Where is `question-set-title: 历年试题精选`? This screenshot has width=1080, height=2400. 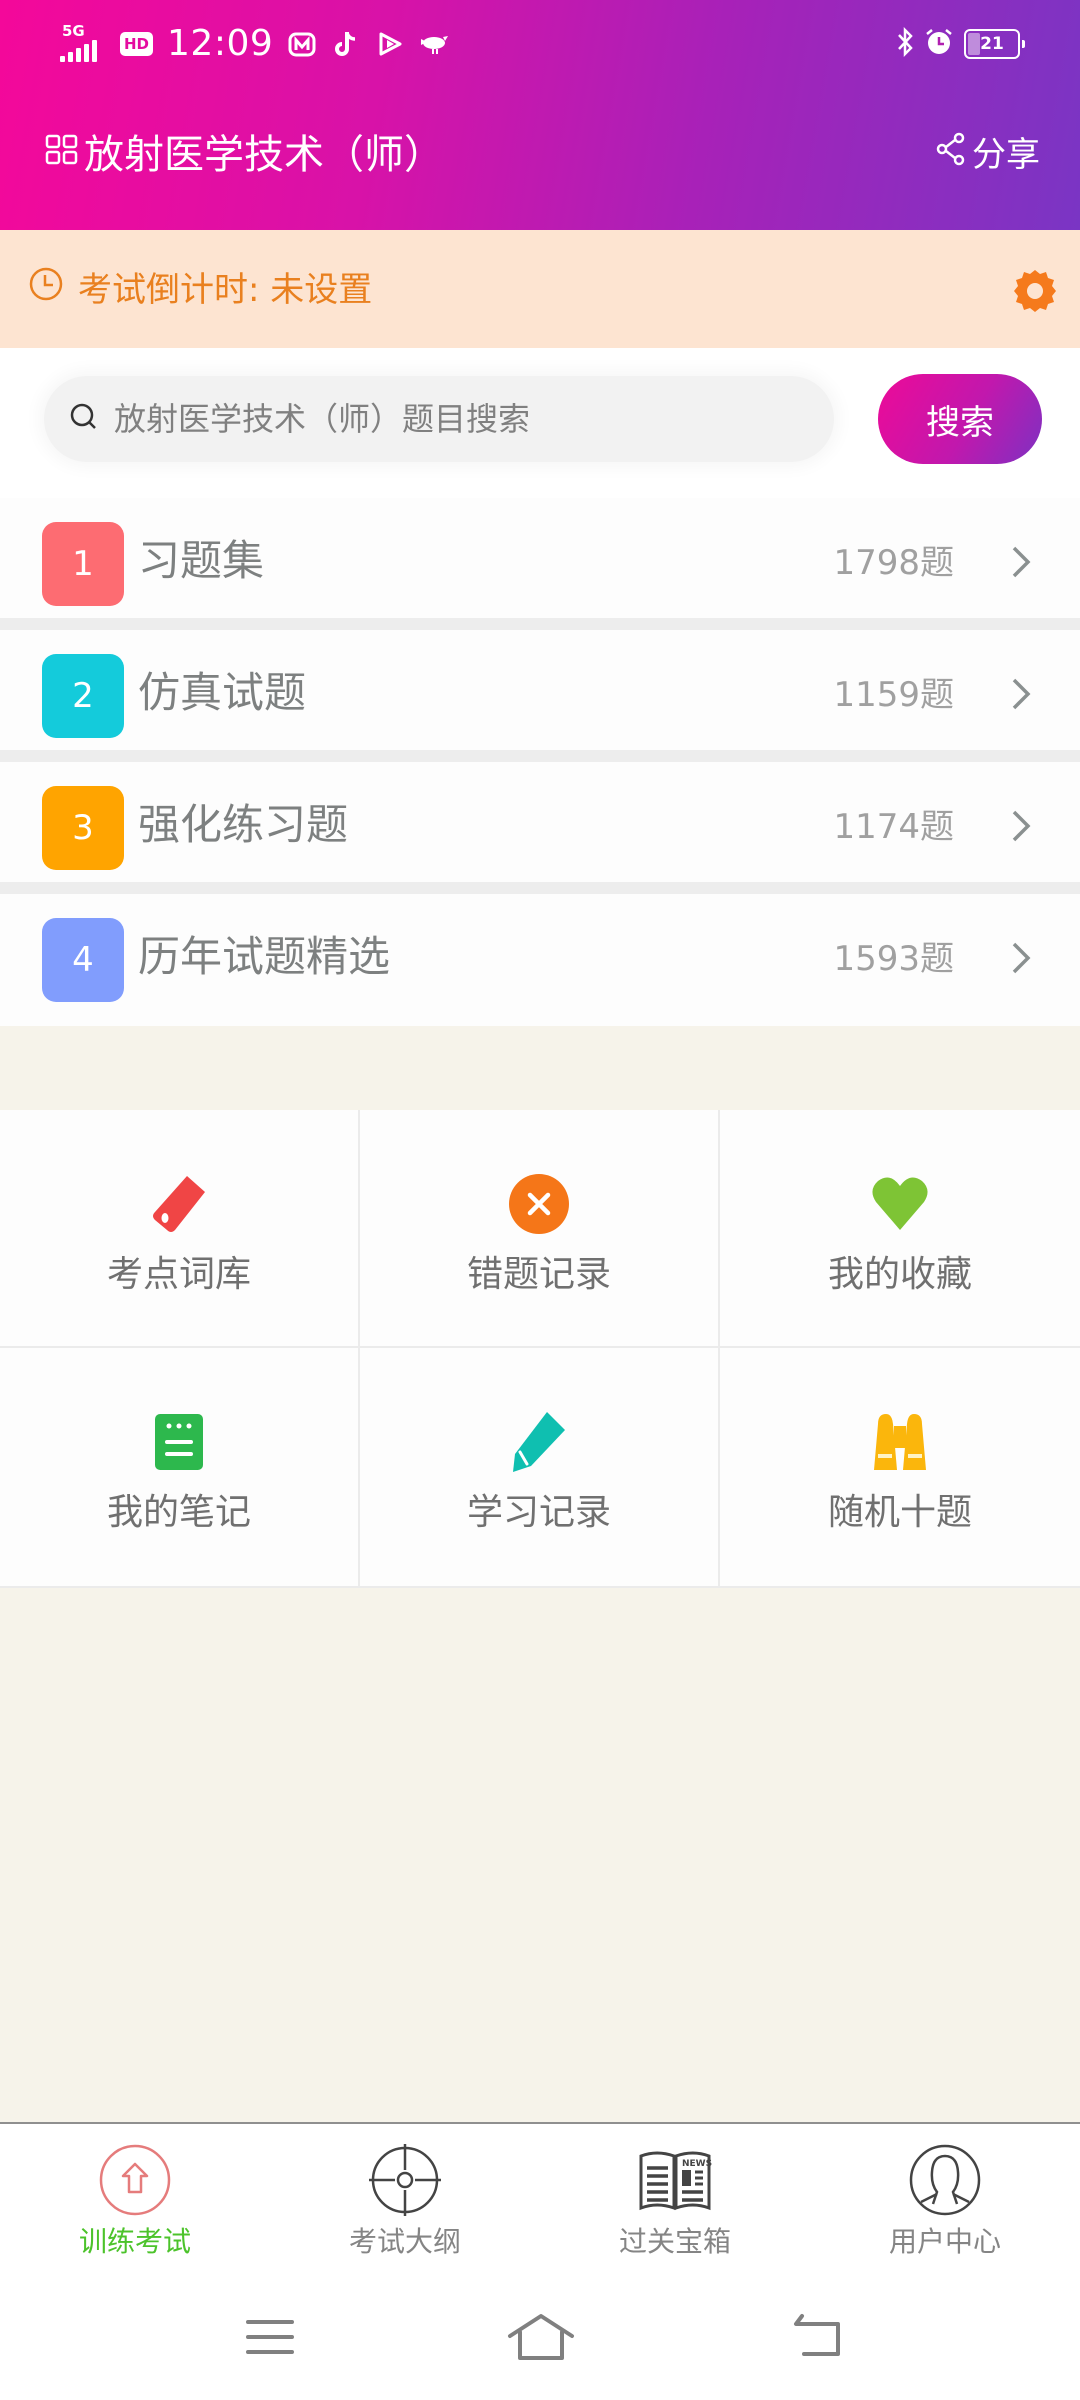 question-set-title: 历年试题精选 is located at coordinates (264, 956).